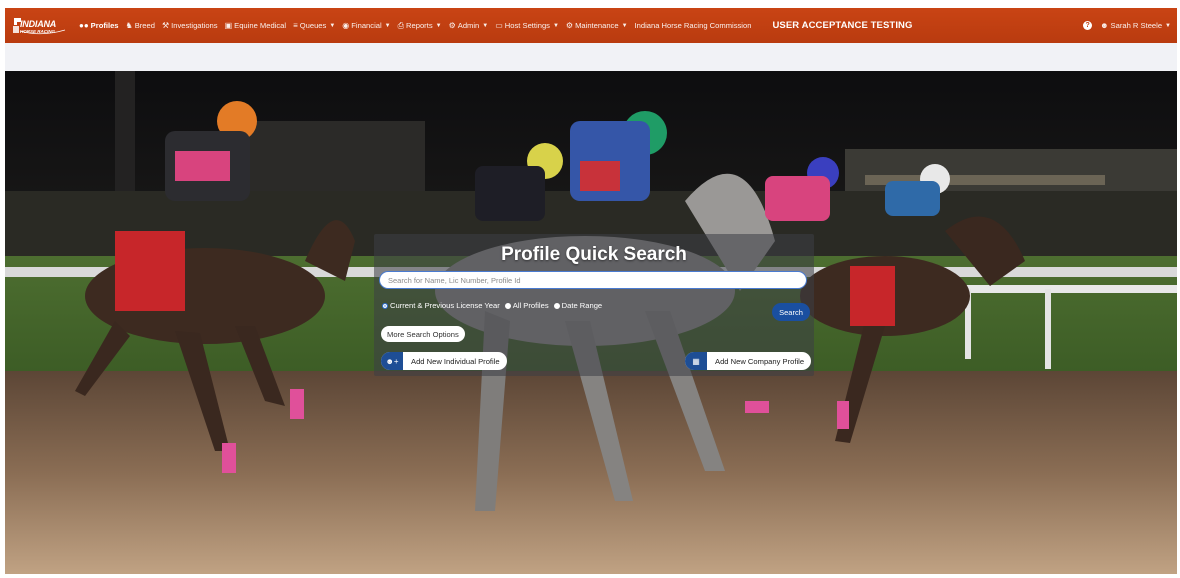 This screenshot has width=1180, height=578. I want to click on indiana-horse-racing-logo: INDIANA HORSE RACING, so click(39, 26).